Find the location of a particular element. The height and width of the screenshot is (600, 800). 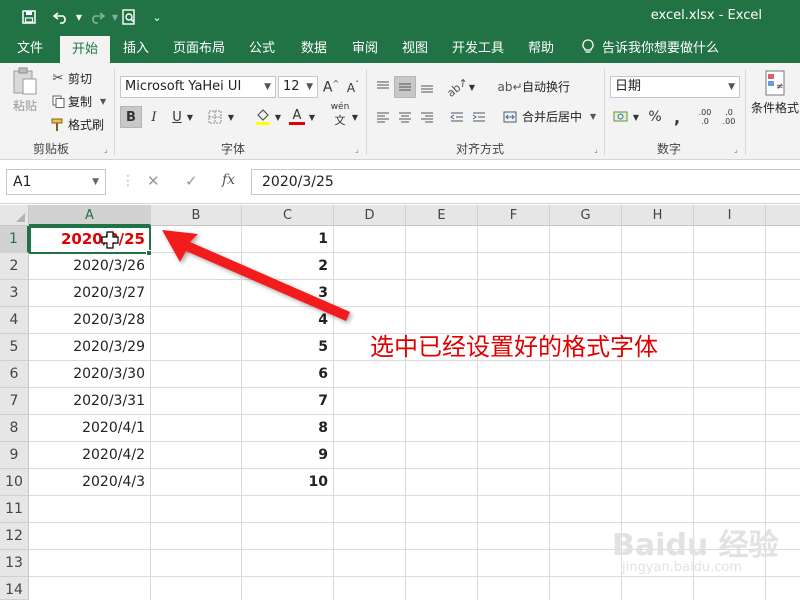

decrease-decimal-button: .0 .00 is located at coordinates (729, 117).